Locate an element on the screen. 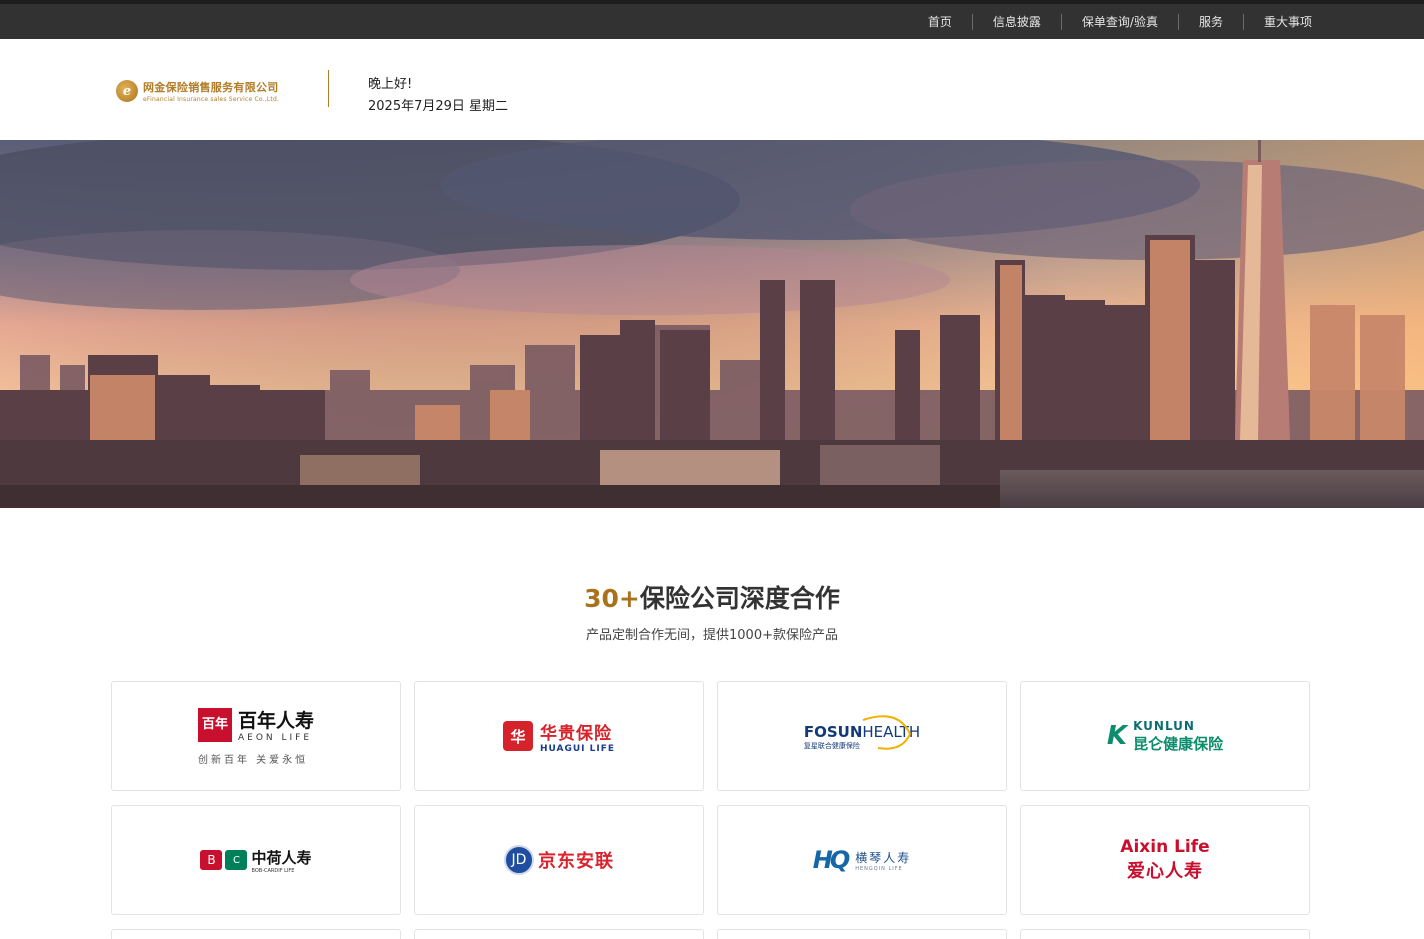  aeon-tagline: 创新百年 关爱永恒 is located at coordinates (253, 760).